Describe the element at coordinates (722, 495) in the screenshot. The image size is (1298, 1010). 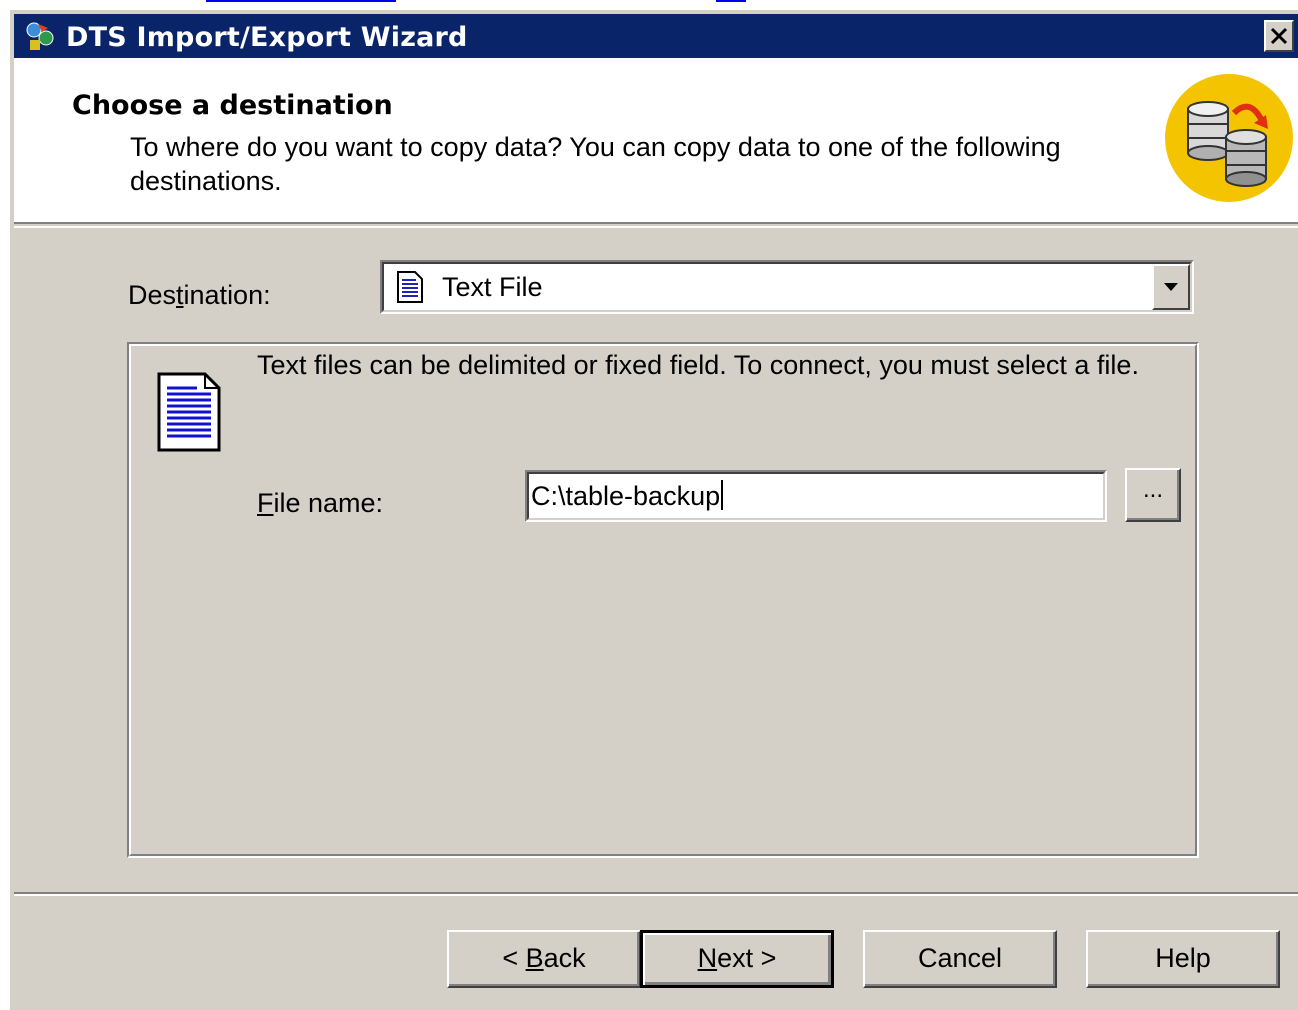
I see `text-caret` at that location.